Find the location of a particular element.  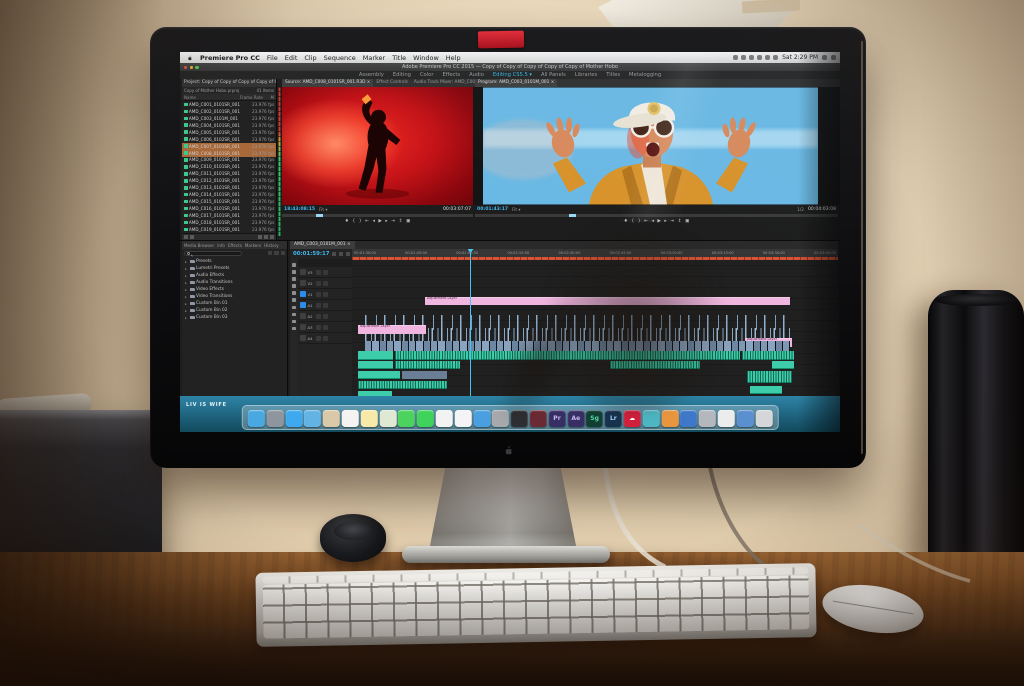

monitor-stand is located at coordinates (503, 510).